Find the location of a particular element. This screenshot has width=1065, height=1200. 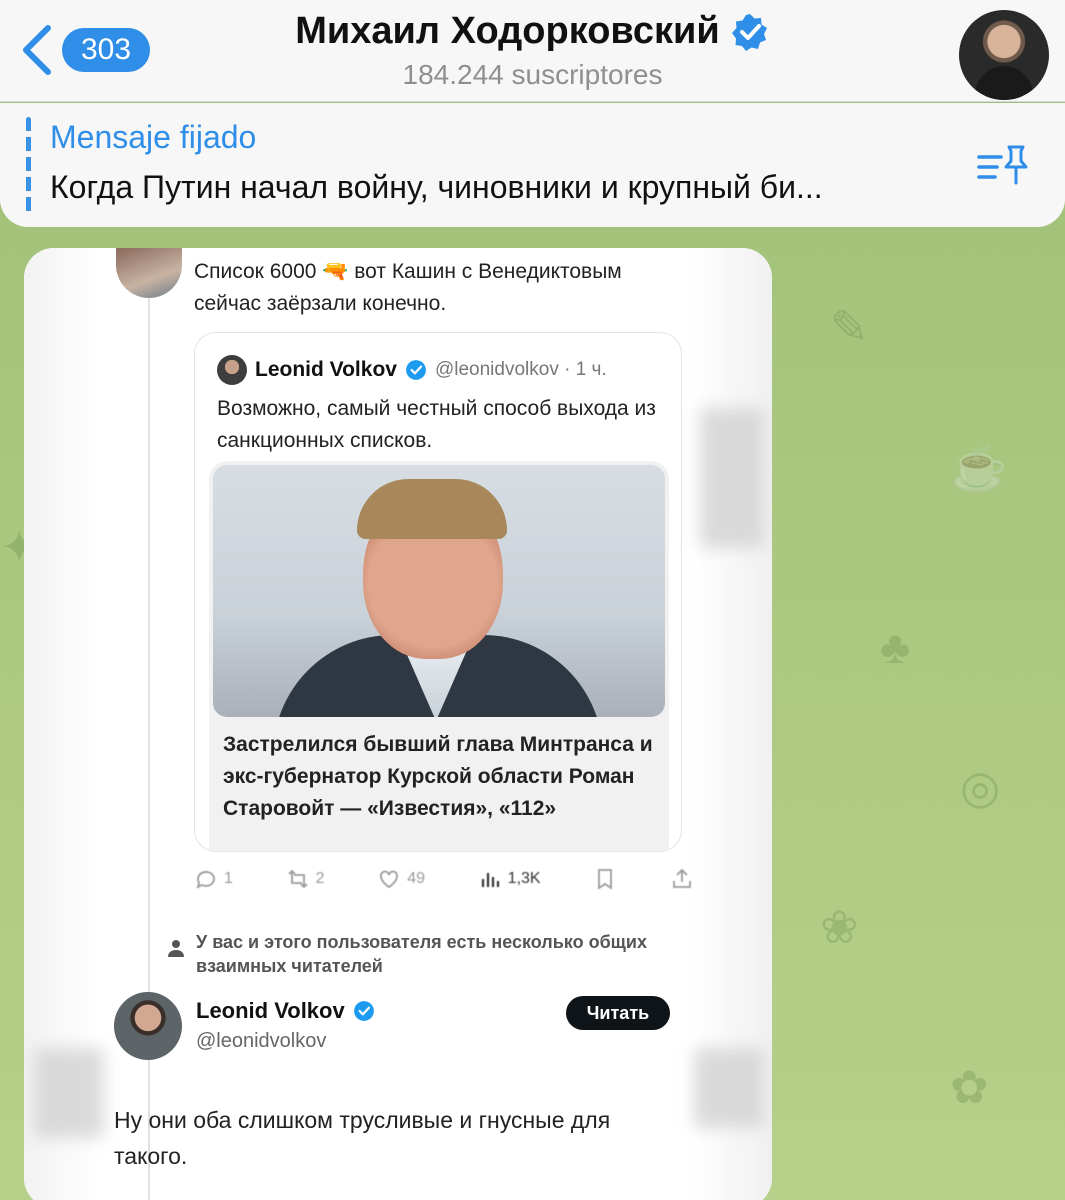

heart-icon is located at coordinates (389, 879).